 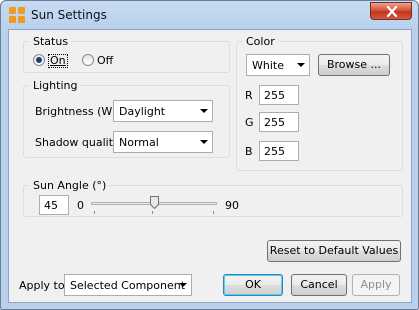 What do you see at coordinates (209, 15) in the screenshot?
I see `title-bar: Sun Settings` at bounding box center [209, 15].